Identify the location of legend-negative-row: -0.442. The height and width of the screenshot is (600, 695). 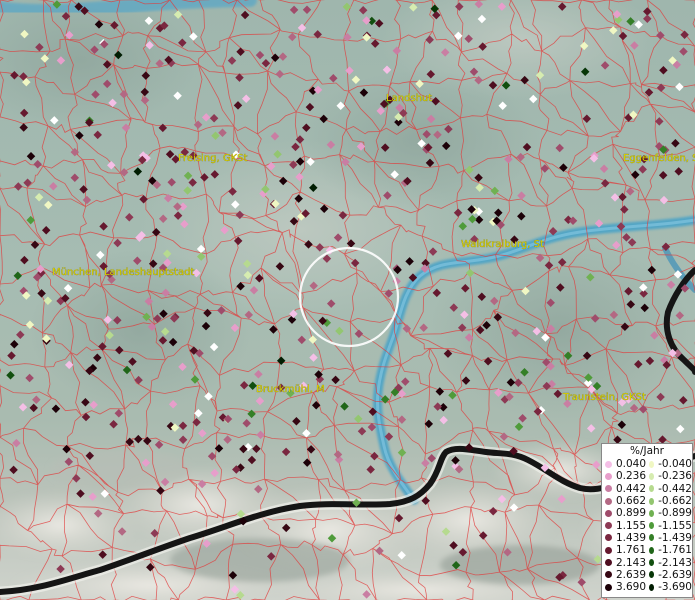
(669, 489).